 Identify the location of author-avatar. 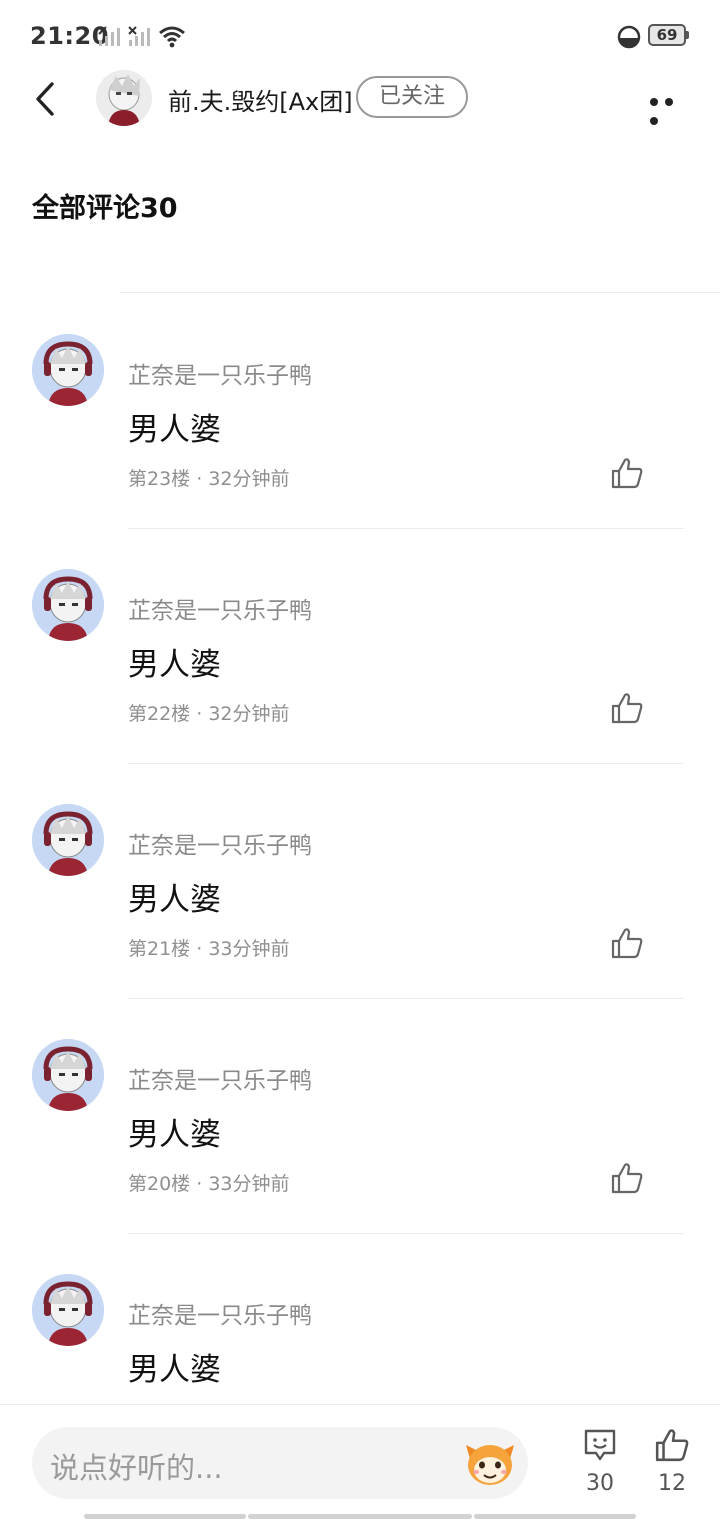
(124, 98).